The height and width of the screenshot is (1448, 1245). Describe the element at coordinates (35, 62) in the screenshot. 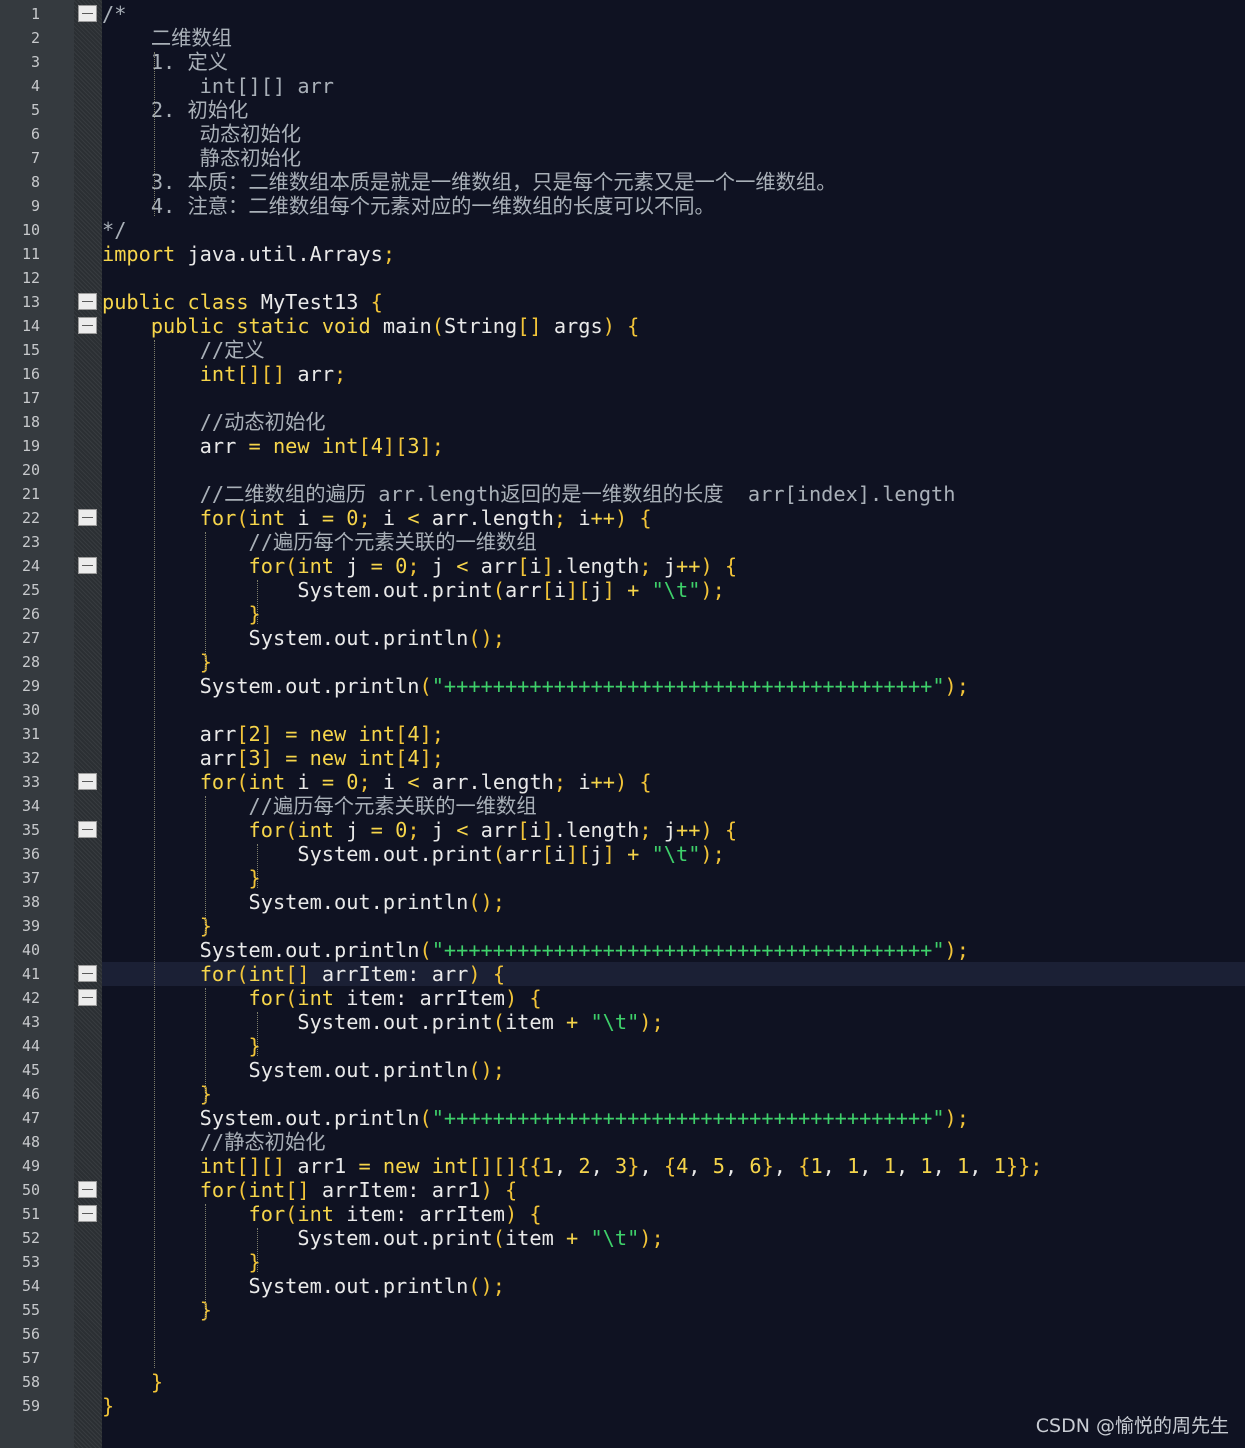

I see `line-number: 3` at that location.